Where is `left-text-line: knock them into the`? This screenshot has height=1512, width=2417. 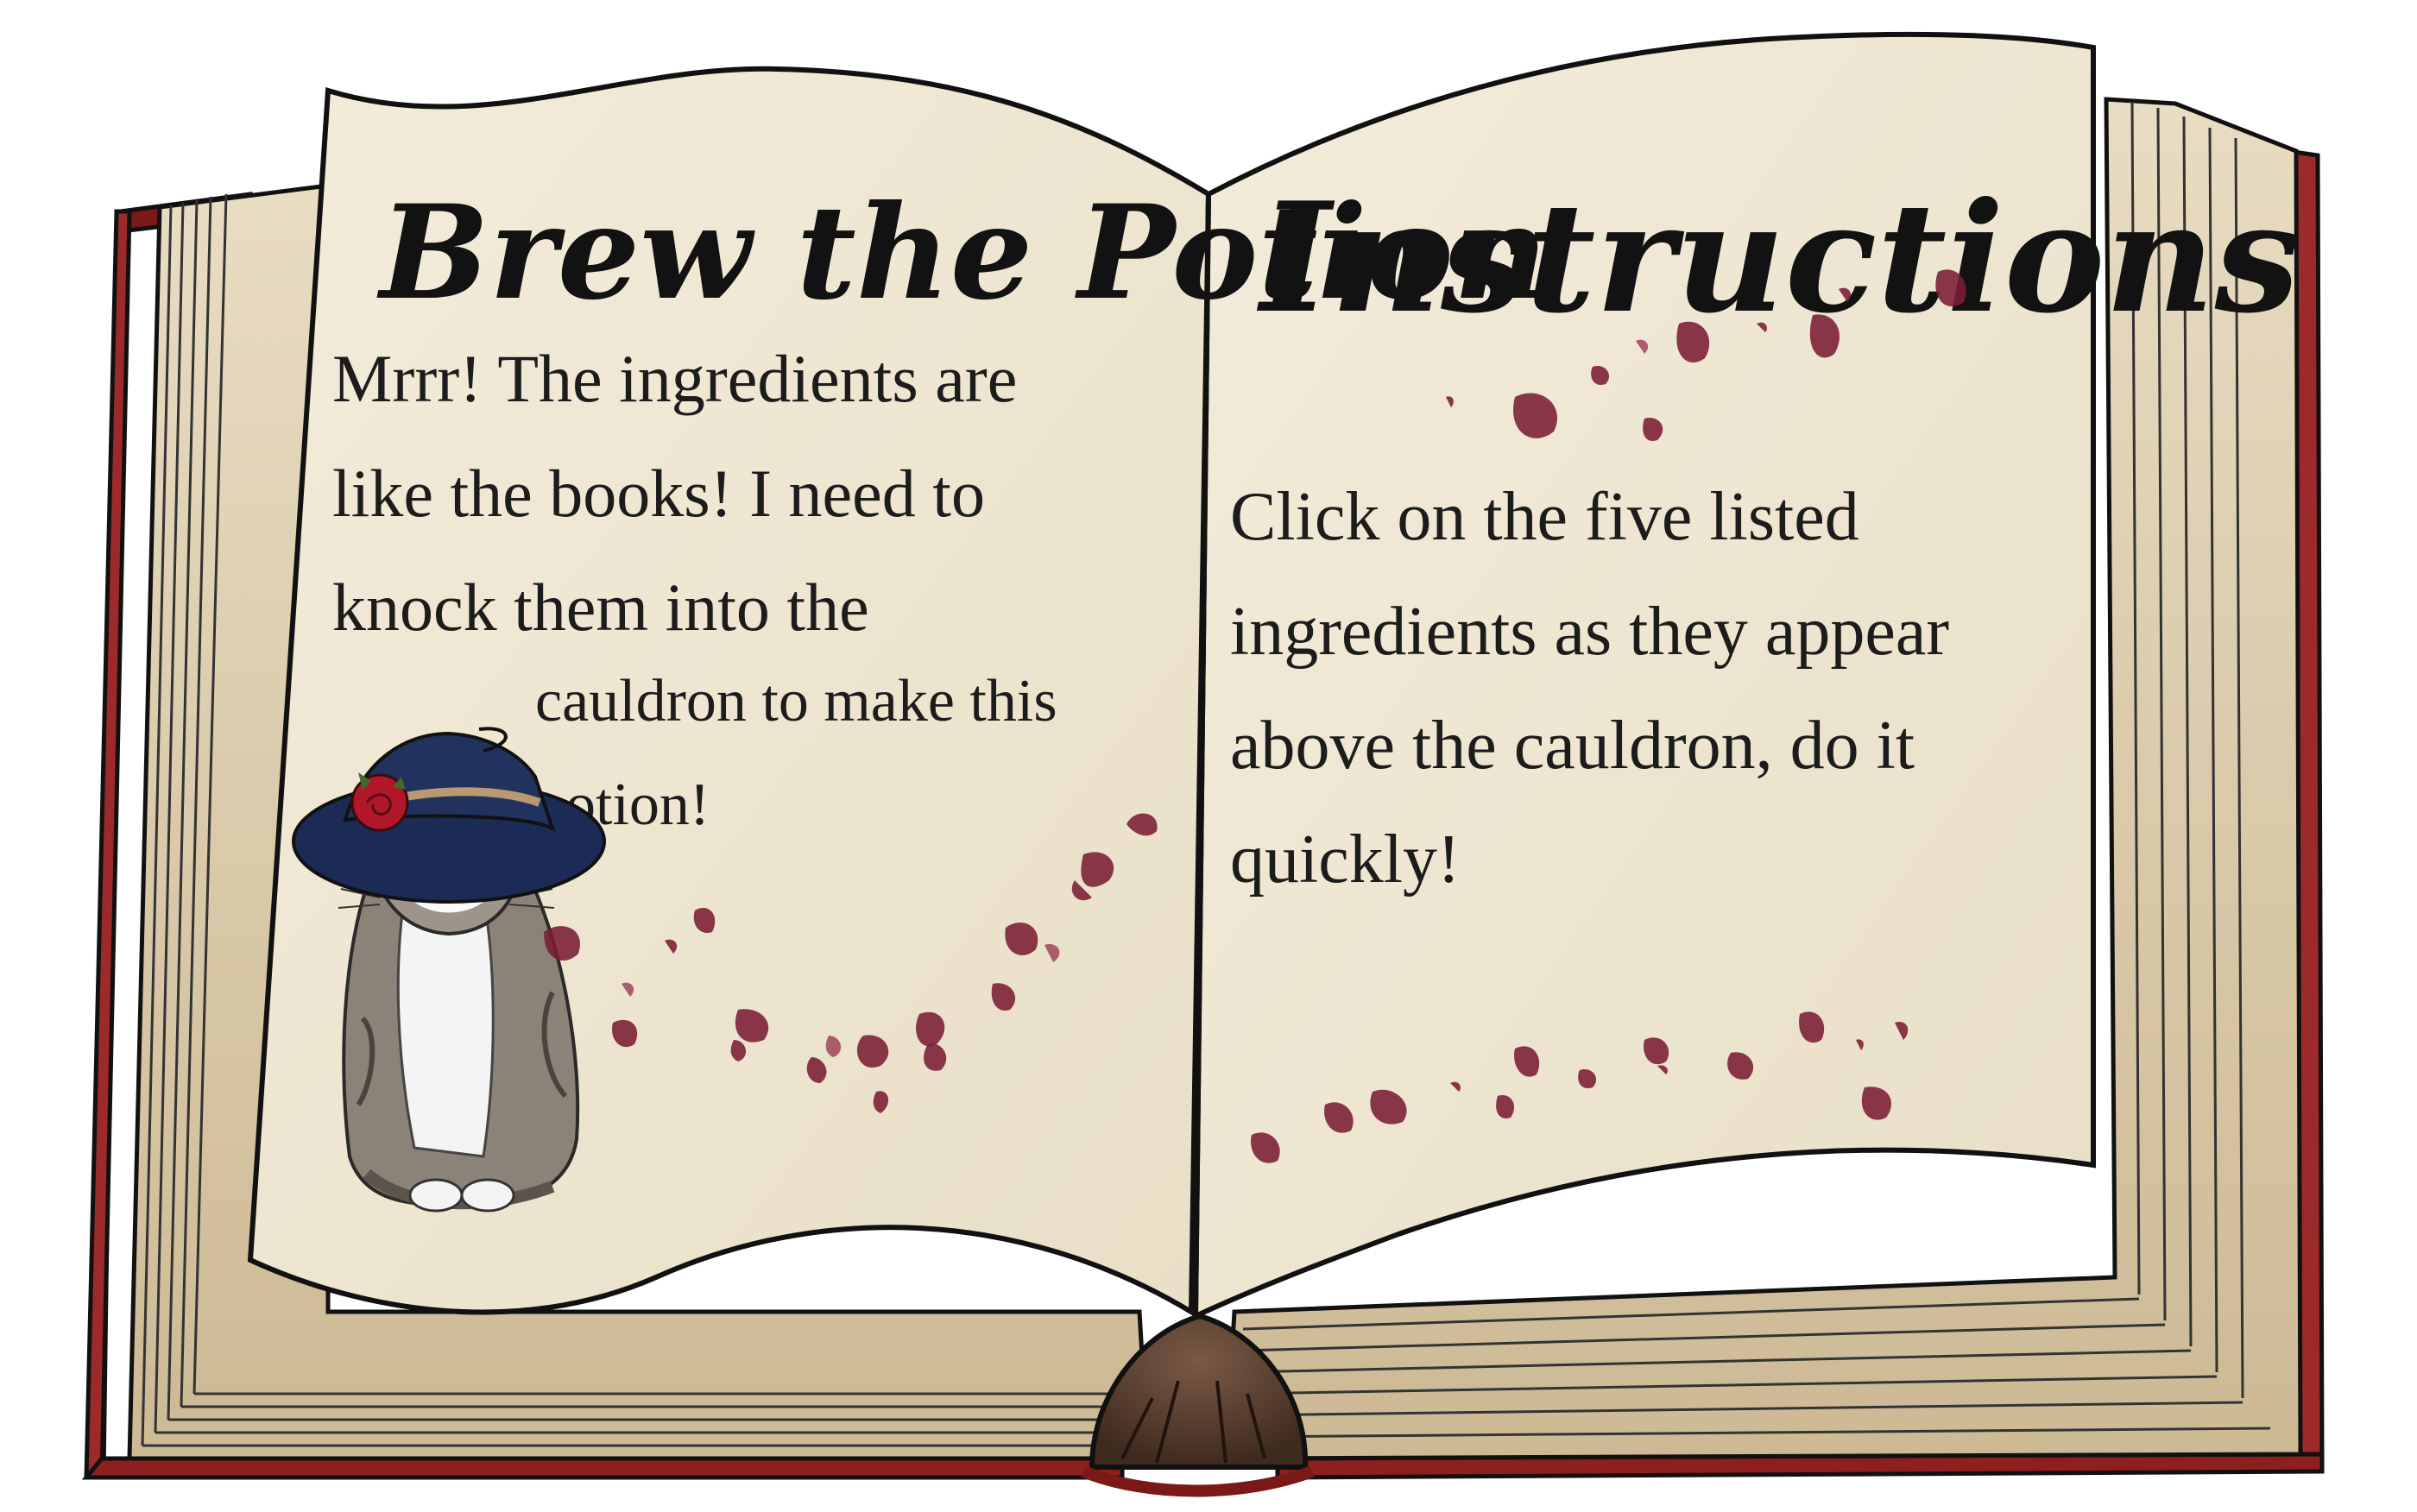 left-text-line: knock them into the is located at coordinates (600, 607).